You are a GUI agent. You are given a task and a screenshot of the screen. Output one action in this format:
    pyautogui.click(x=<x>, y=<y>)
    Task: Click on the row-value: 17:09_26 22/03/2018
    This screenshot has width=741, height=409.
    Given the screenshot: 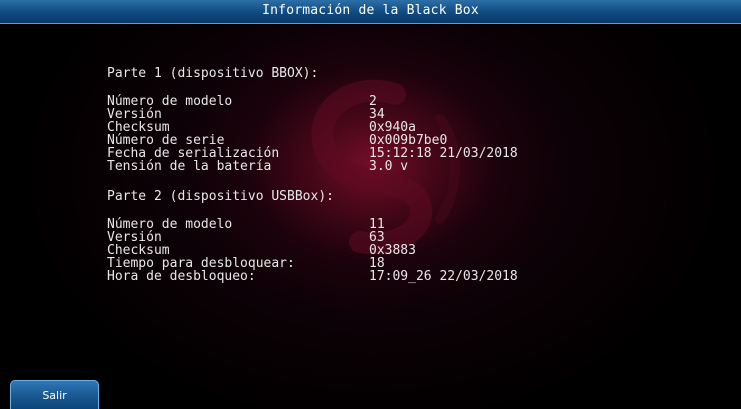 What is the action you would take?
    pyautogui.click(x=443, y=276)
    